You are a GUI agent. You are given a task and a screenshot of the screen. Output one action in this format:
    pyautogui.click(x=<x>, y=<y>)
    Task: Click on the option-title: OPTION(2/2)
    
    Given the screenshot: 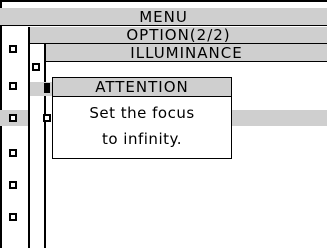 What is the action you would take?
    pyautogui.click(x=178, y=35)
    